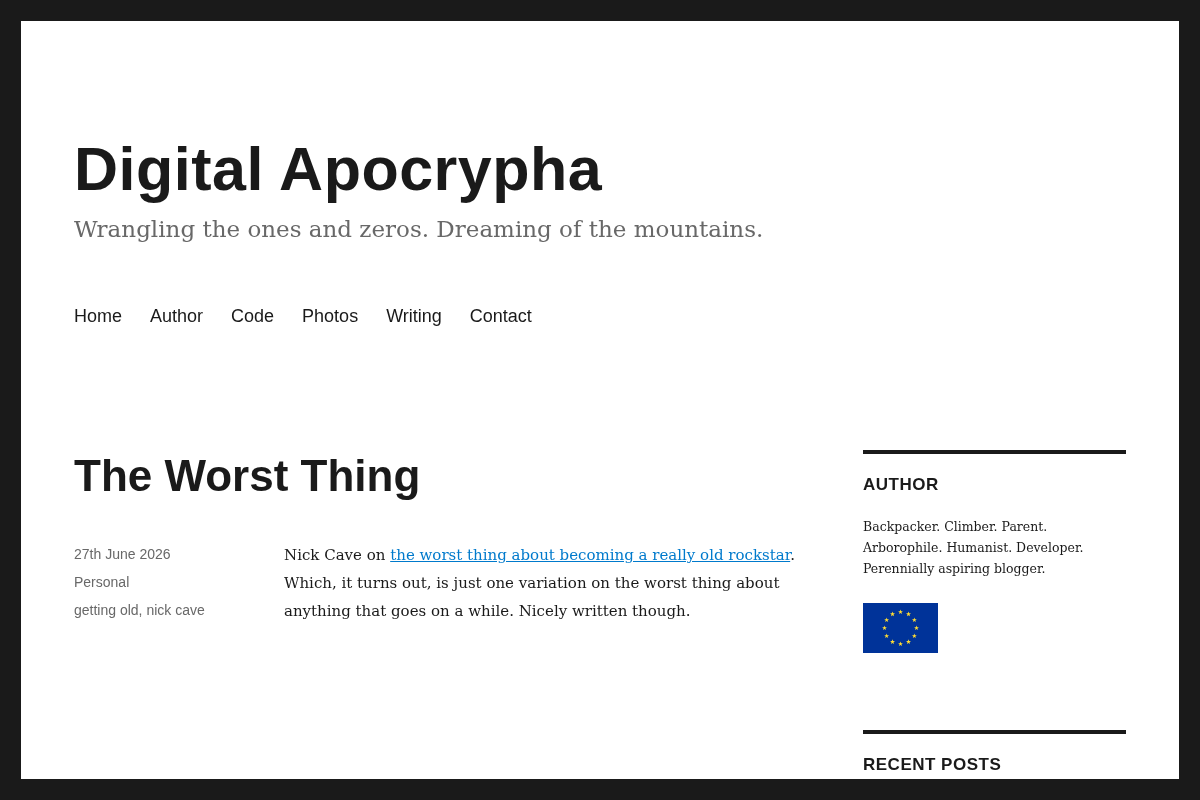  What do you see at coordinates (600, 169) in the screenshot?
I see `site-title: Digital Apocrypha` at bounding box center [600, 169].